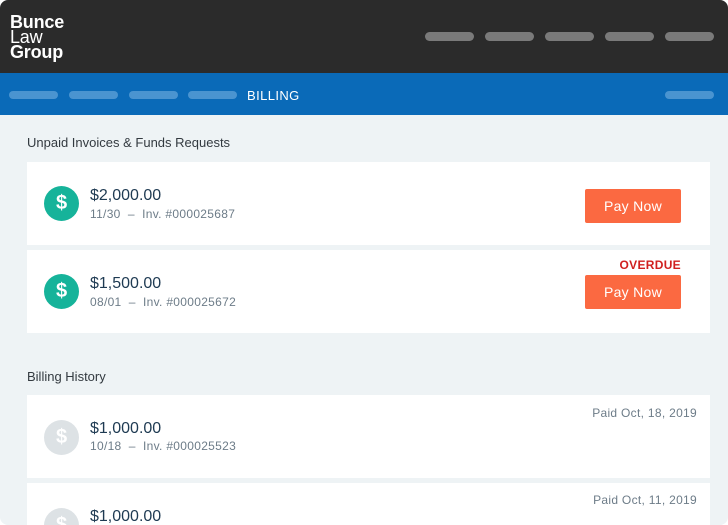 Image resolution: width=728 pixels, height=525 pixels. Describe the element at coordinates (37, 37) in the screenshot. I see `firm-logo: Bunce Law Group` at that location.